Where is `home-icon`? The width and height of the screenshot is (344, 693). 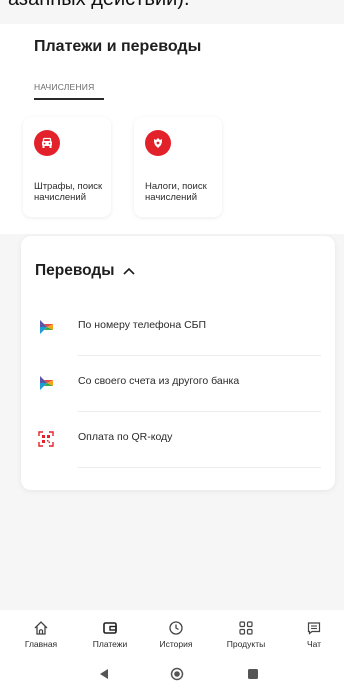 home-icon is located at coordinates (41, 628).